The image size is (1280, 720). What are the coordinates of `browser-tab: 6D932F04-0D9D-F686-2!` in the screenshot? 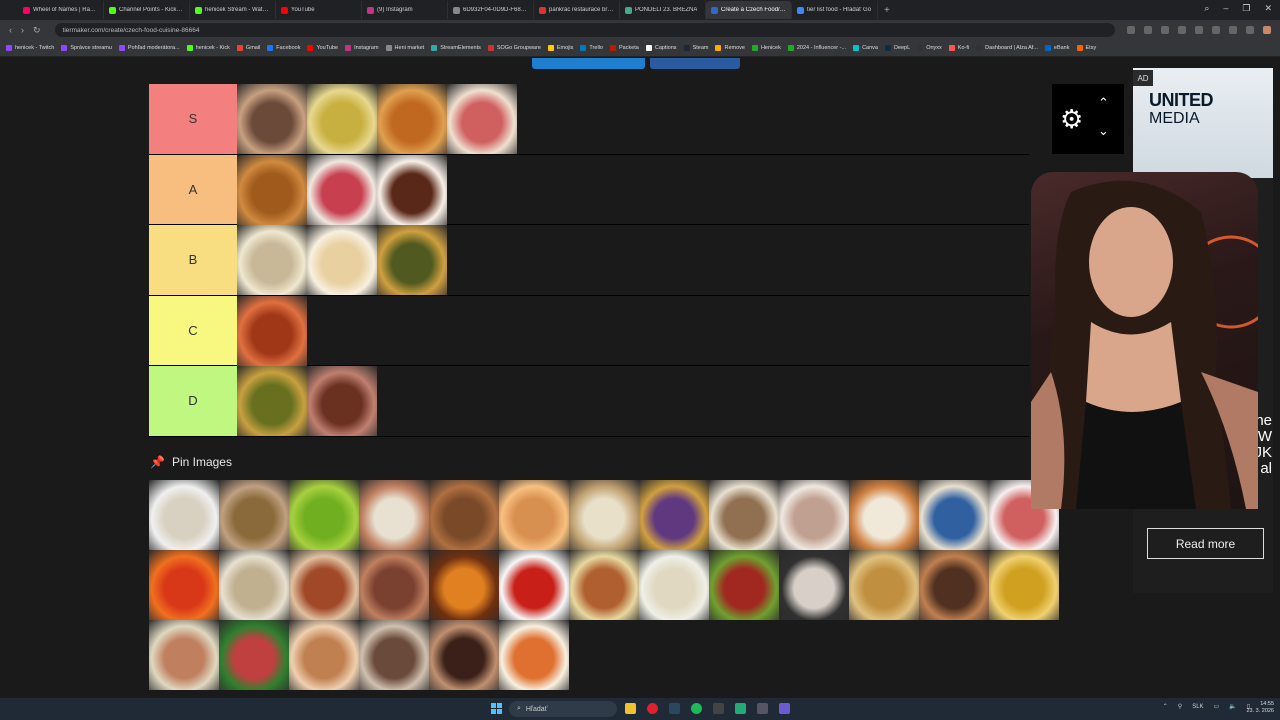 It's located at (491, 10).